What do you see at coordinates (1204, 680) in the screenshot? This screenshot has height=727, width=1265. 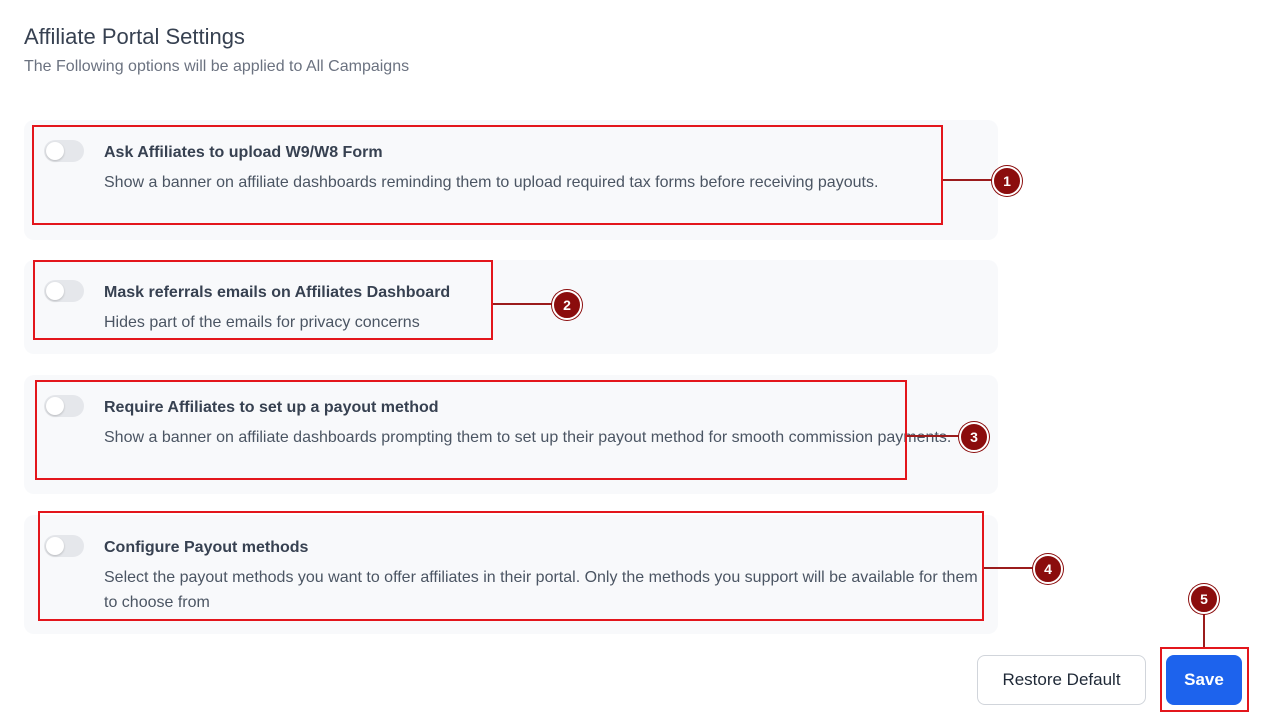 I see `save-button: Save` at bounding box center [1204, 680].